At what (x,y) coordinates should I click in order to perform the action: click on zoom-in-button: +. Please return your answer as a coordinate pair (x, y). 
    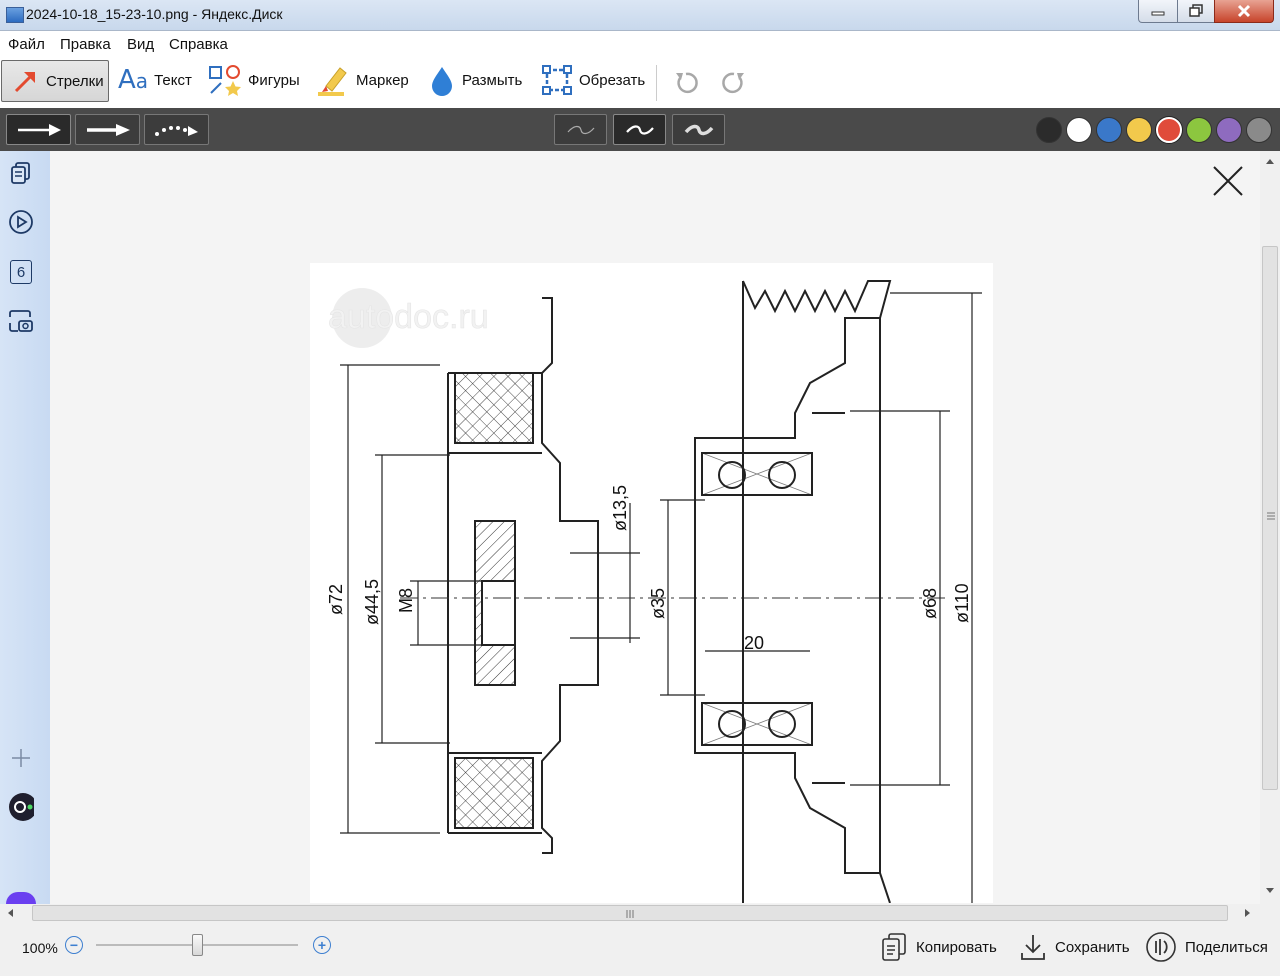
    Looking at the image, I should click on (322, 945).